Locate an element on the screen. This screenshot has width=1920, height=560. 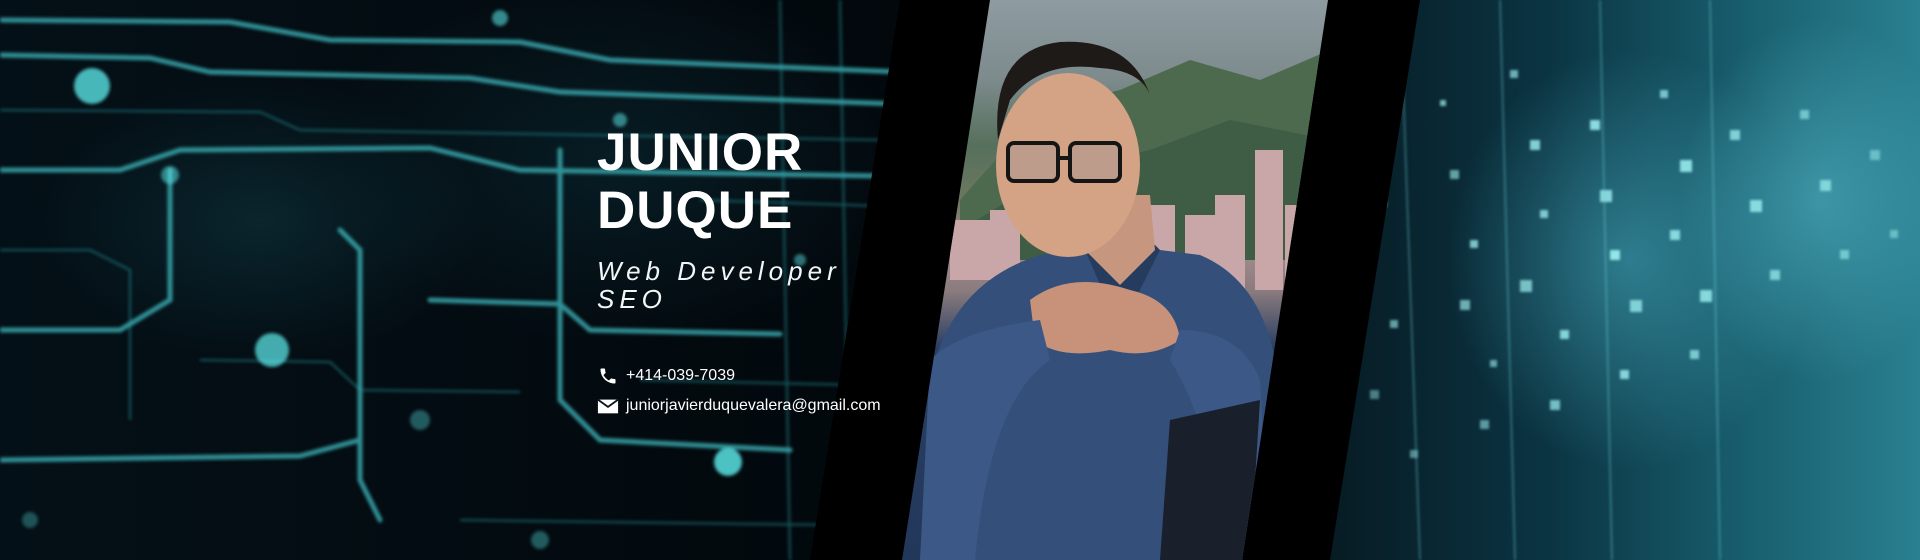
phone-icon is located at coordinates (608, 376).